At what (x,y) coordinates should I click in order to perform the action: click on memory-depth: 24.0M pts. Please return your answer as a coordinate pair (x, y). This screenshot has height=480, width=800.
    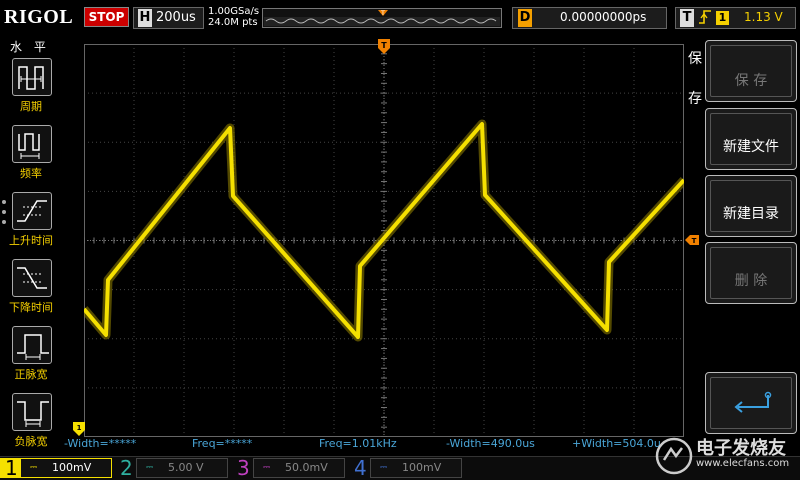
    Looking at the image, I should click on (233, 22).